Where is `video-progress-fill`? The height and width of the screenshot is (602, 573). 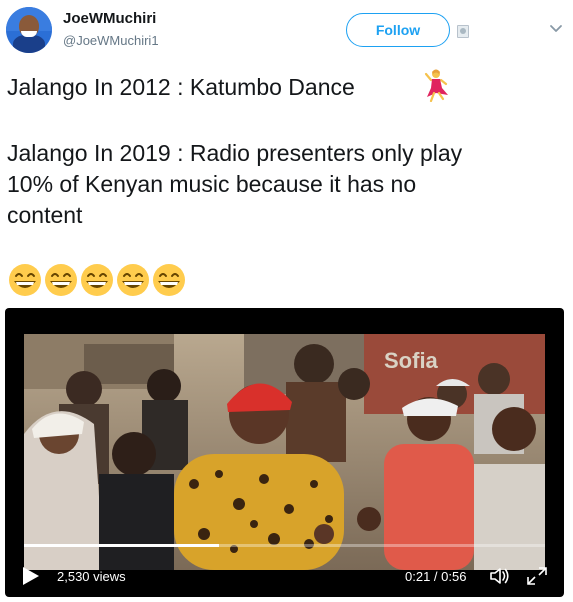
video-progress-fill is located at coordinates (122, 545).